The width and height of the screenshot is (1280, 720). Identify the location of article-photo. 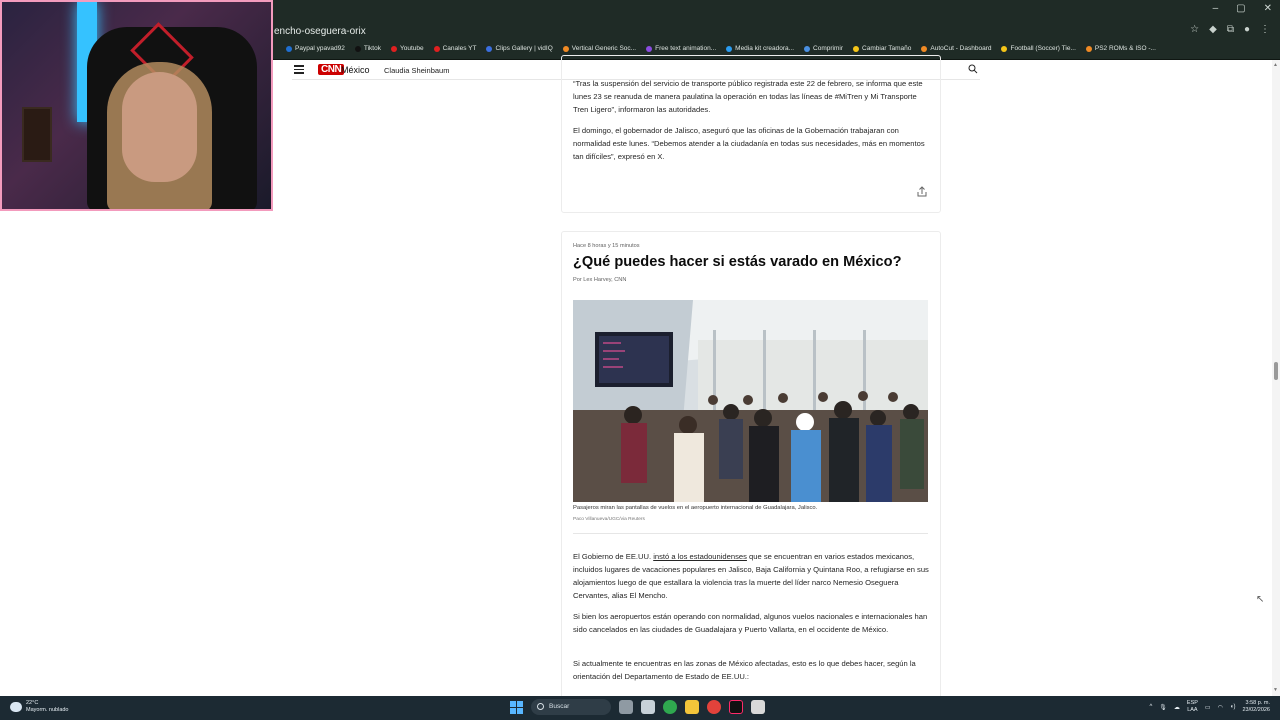
(750, 401).